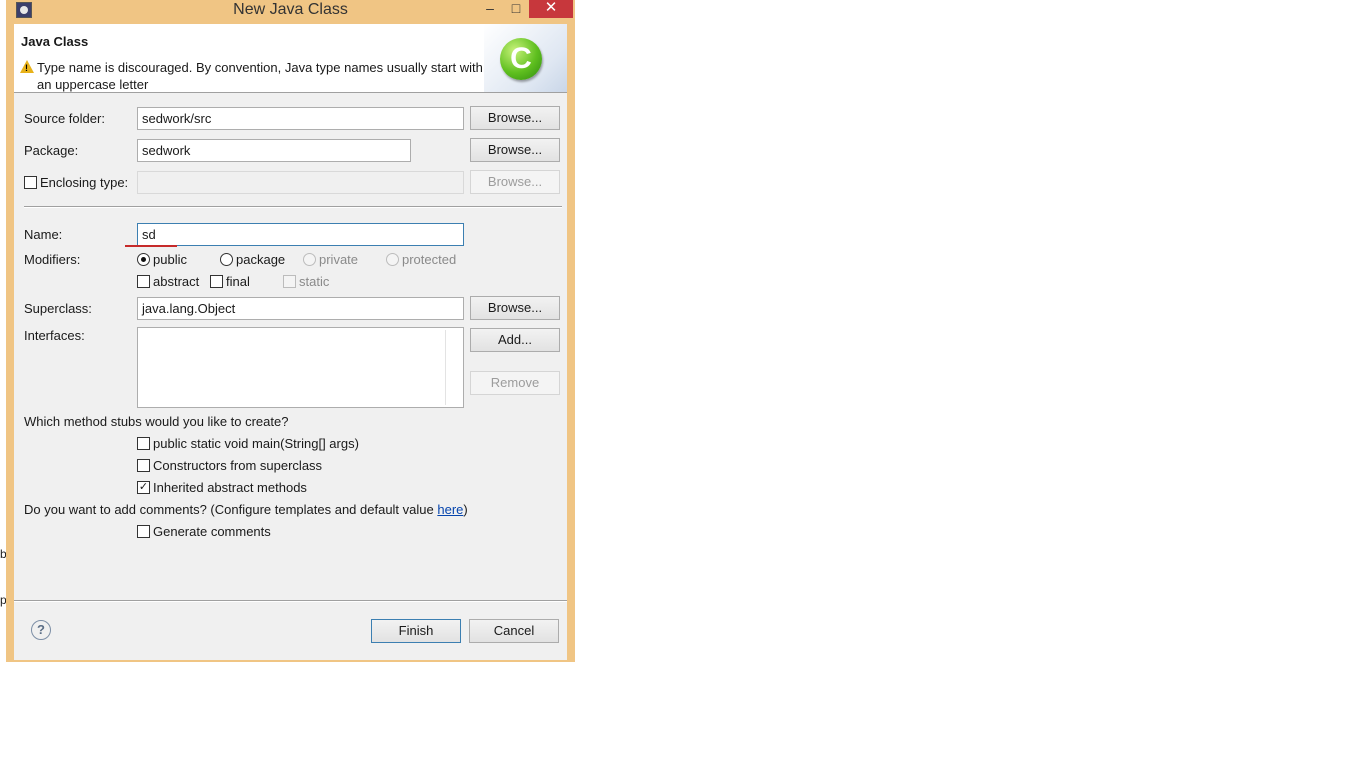  I want to click on footer-separator, so click(290, 601).